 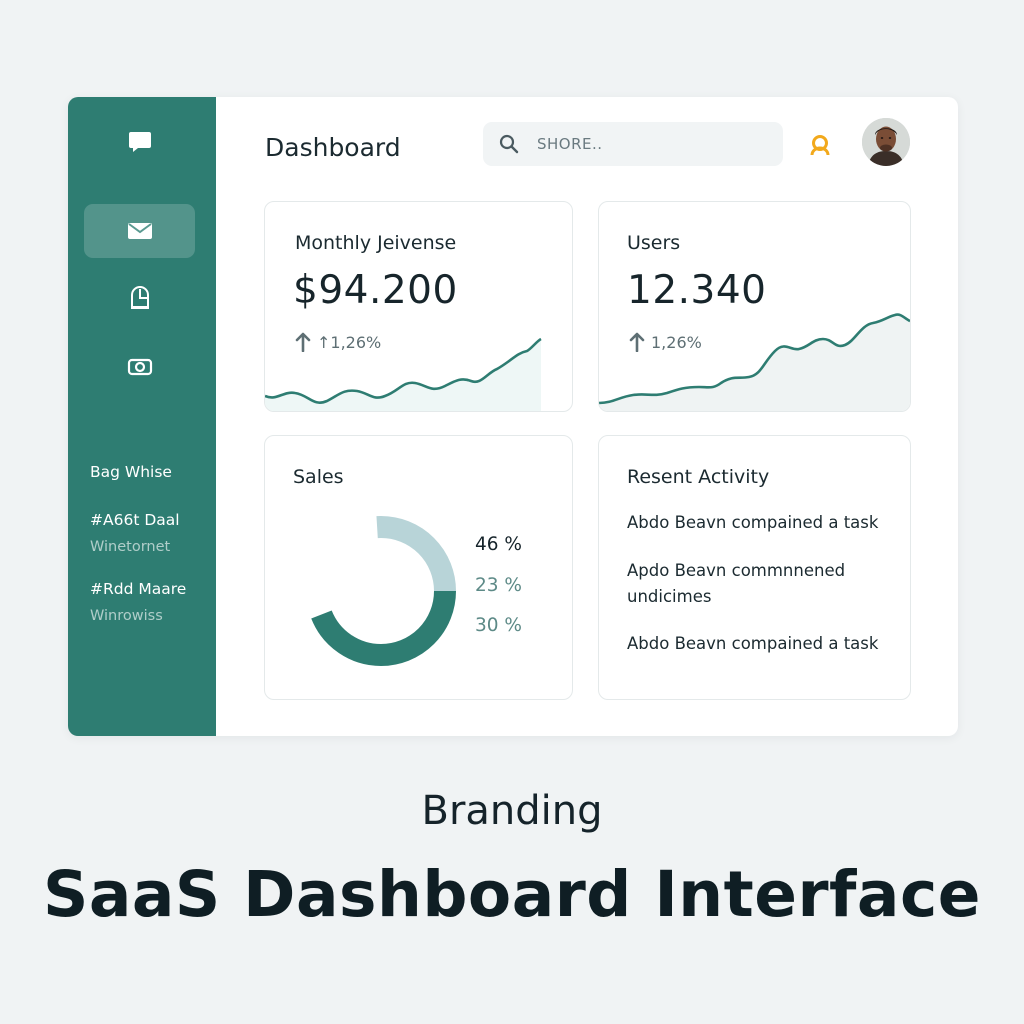 I want to click on legend-value: 23 %, so click(x=498, y=585).